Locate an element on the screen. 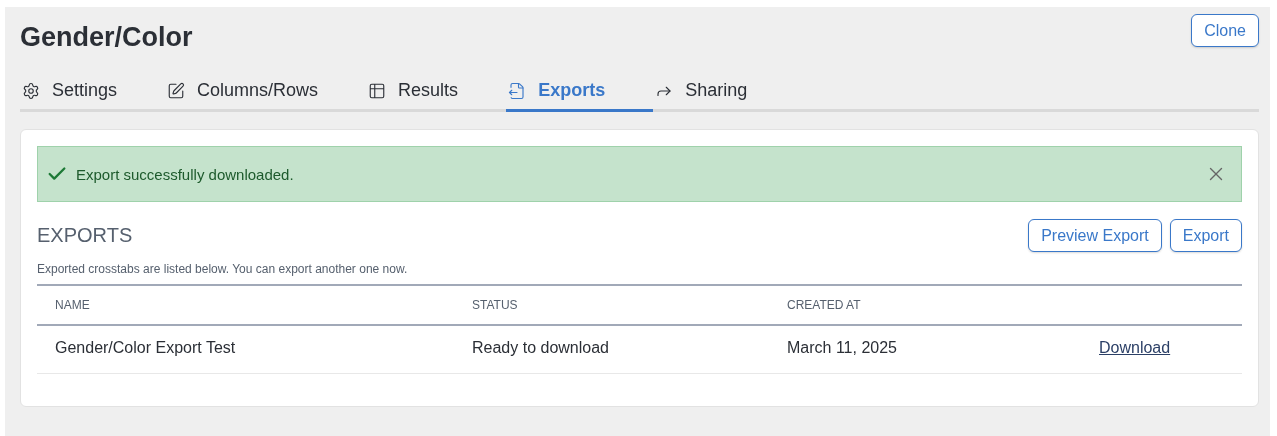 The height and width of the screenshot is (436, 1277). tab: Settings is located at coordinates (93, 96).